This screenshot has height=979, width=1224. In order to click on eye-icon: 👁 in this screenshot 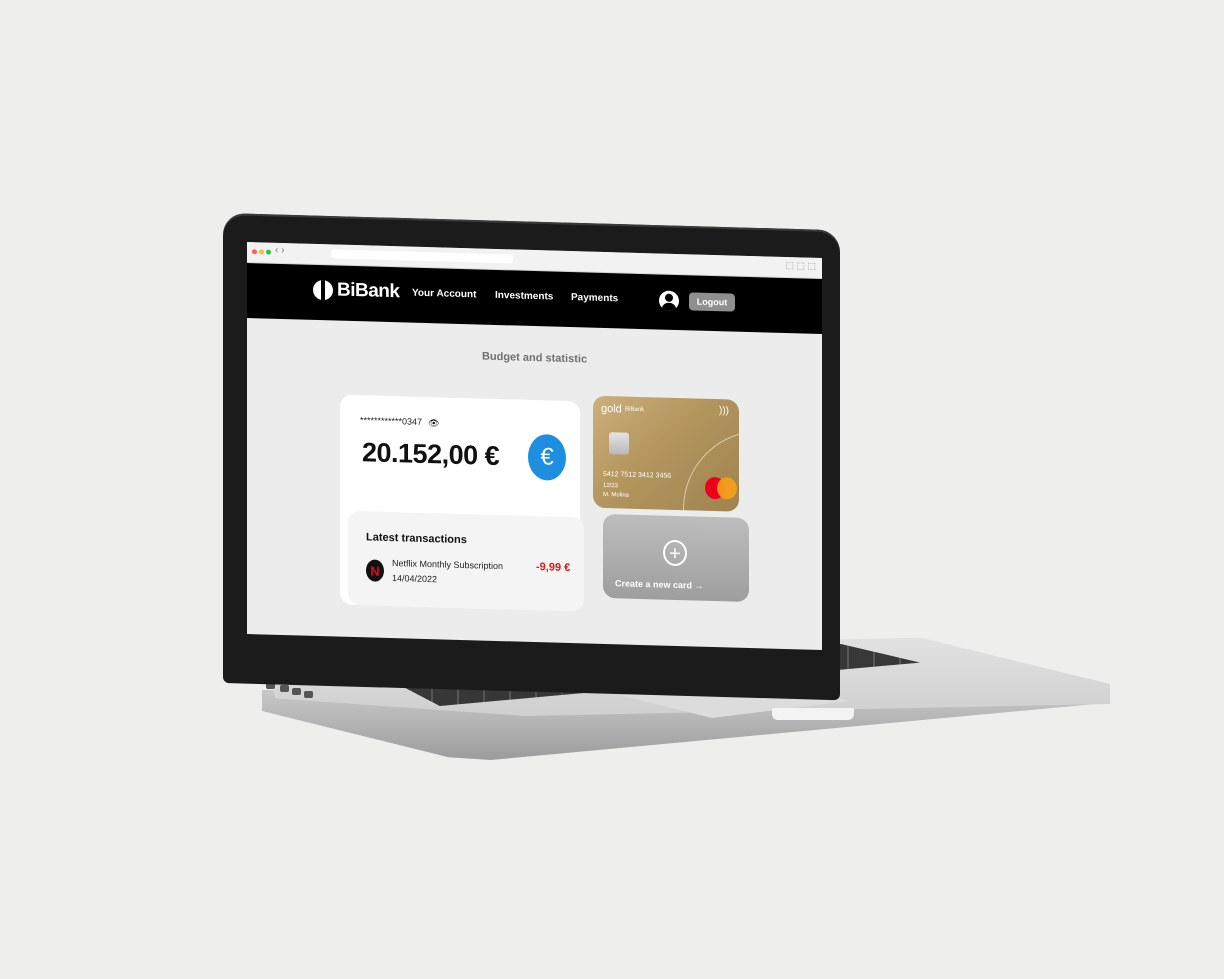, I will do `click(433, 423)`.